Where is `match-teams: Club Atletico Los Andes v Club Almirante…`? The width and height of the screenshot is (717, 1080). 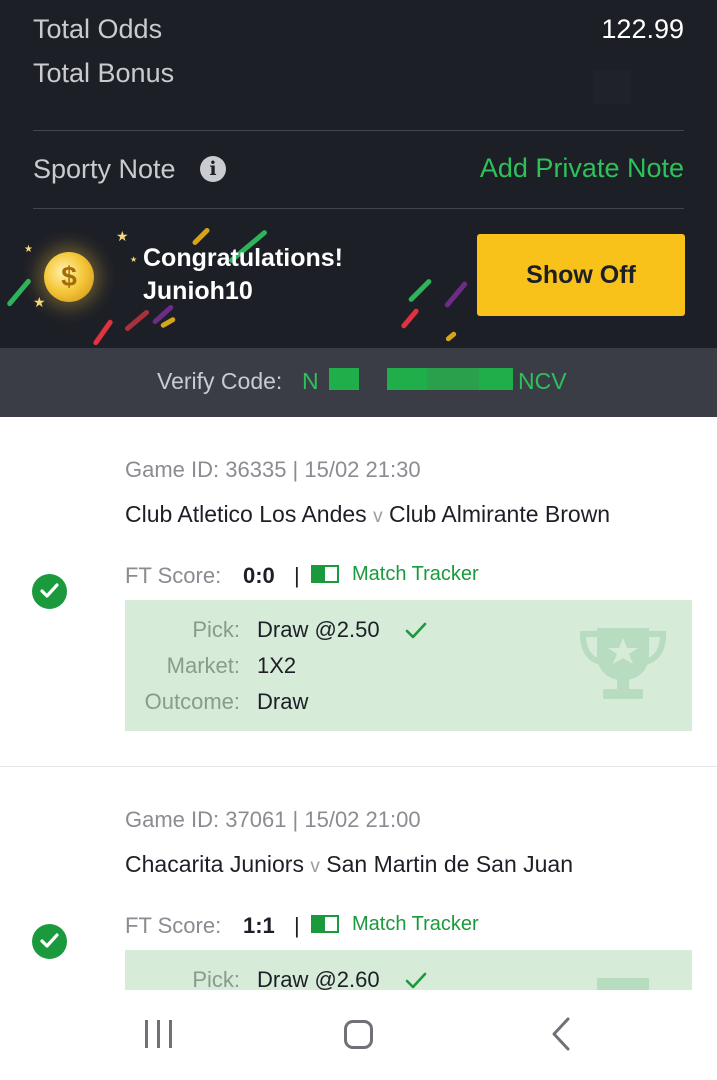 match-teams: Club Atletico Los Andes v Club Almirante… is located at coordinates (367, 514).